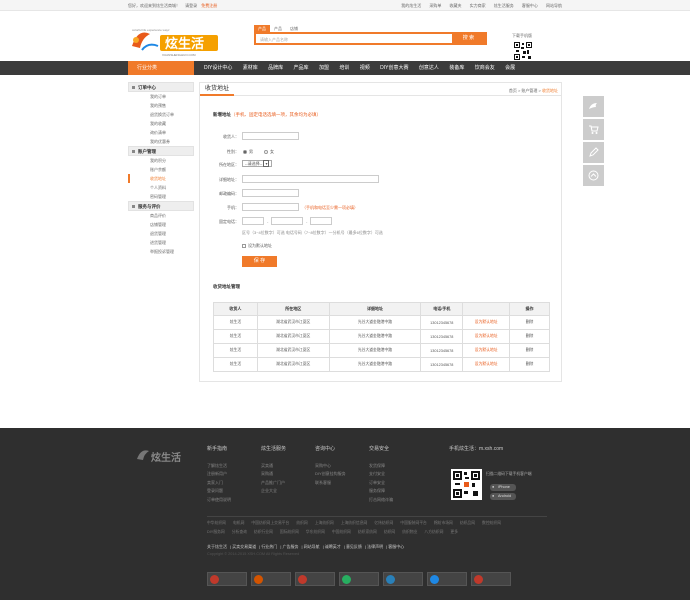 The image size is (690, 600). Describe the element at coordinates (375, 546) in the screenshot. I see `footer-legal-link: 法律声明` at that location.